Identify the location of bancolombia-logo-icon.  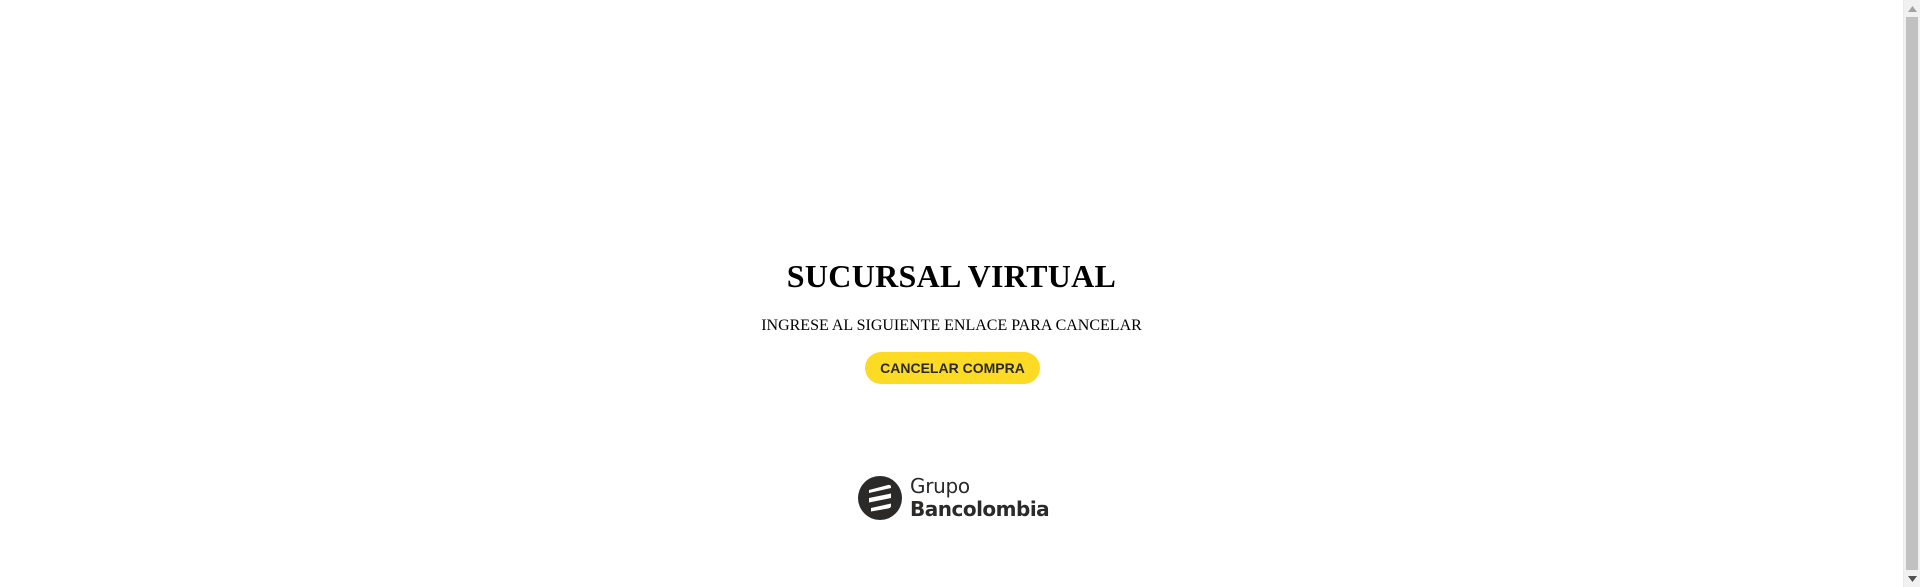
(880, 498).